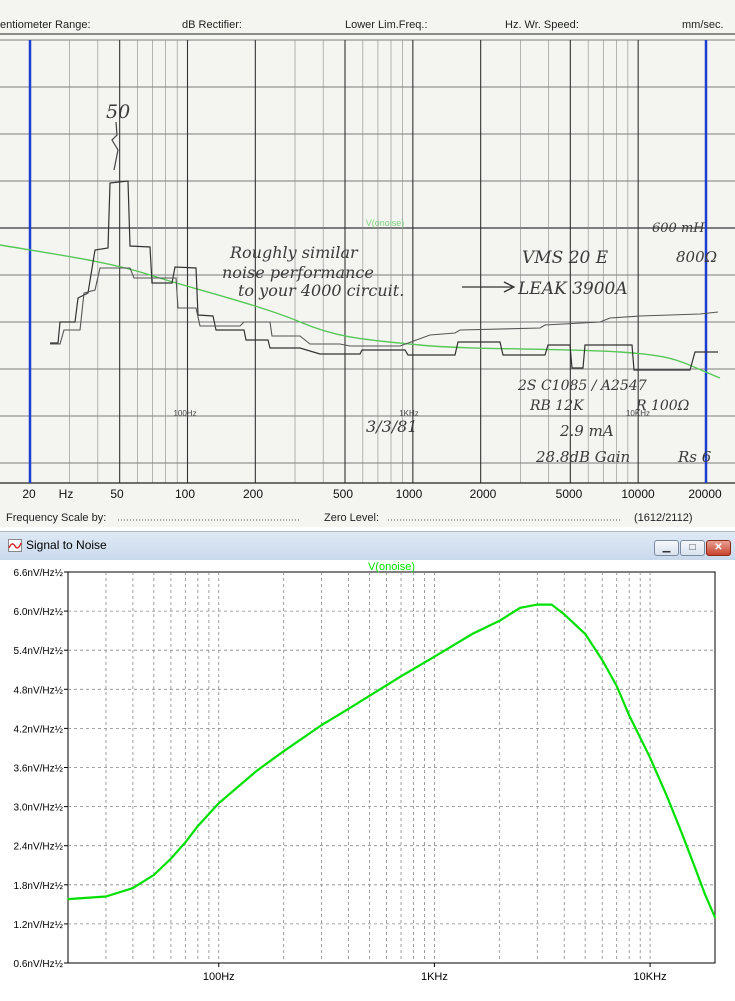 Image resolution: width=735 pixels, height=1001 pixels. I want to click on scan-x-tick-label: 500, so click(343, 494).